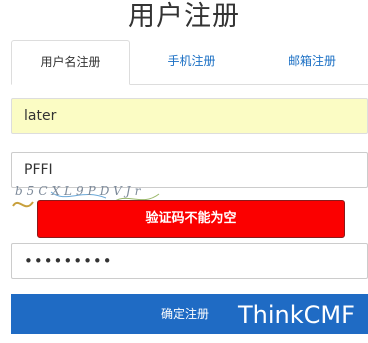 The height and width of the screenshot is (343, 368). What do you see at coordinates (296, 315) in the screenshot?
I see `brand-watermark: ThinkCMF` at bounding box center [296, 315].